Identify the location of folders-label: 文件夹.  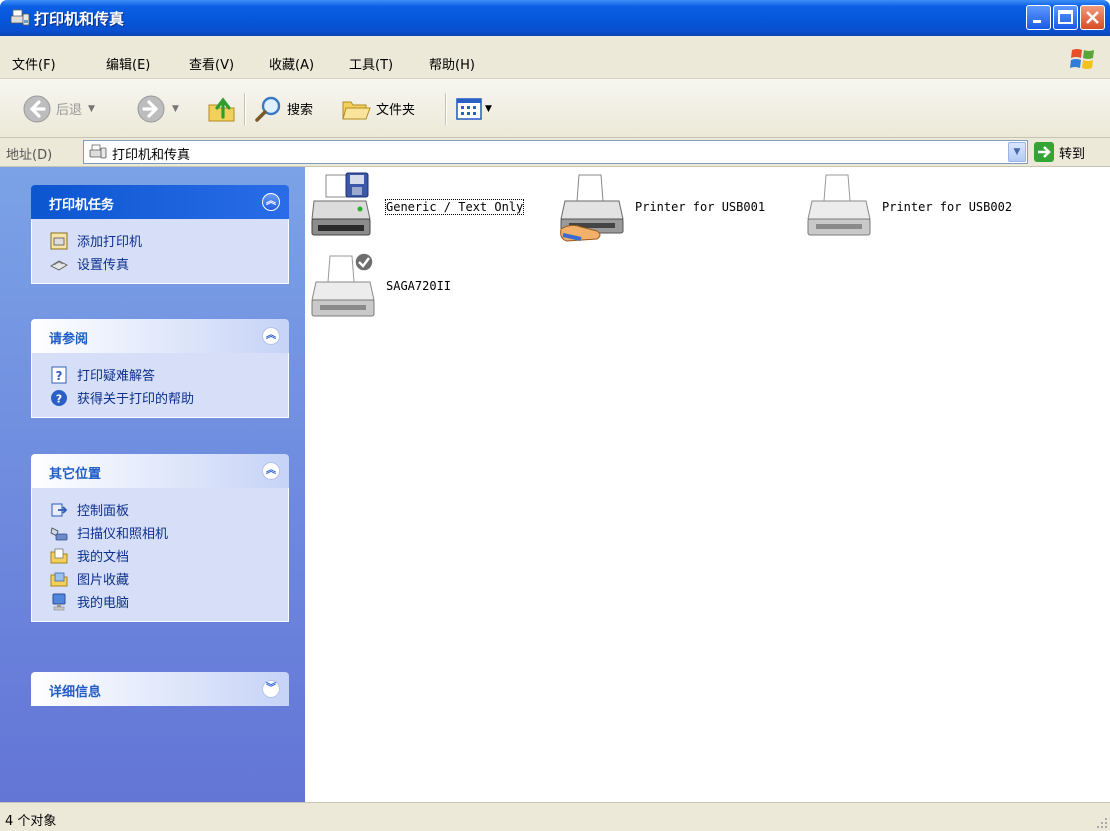
(396, 110).